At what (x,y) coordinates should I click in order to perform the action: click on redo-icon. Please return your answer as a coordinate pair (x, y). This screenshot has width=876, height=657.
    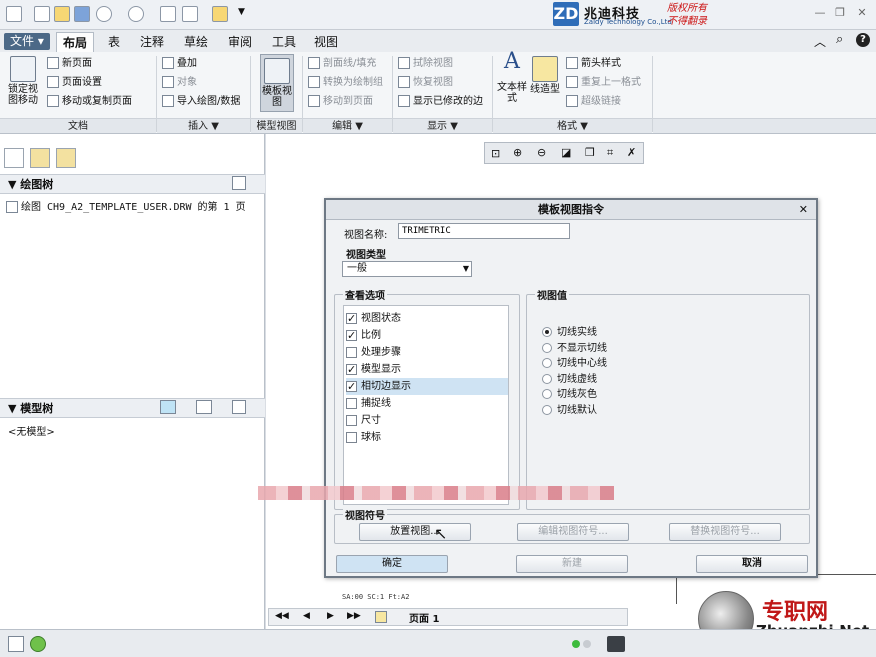
    Looking at the image, I should click on (136, 14).